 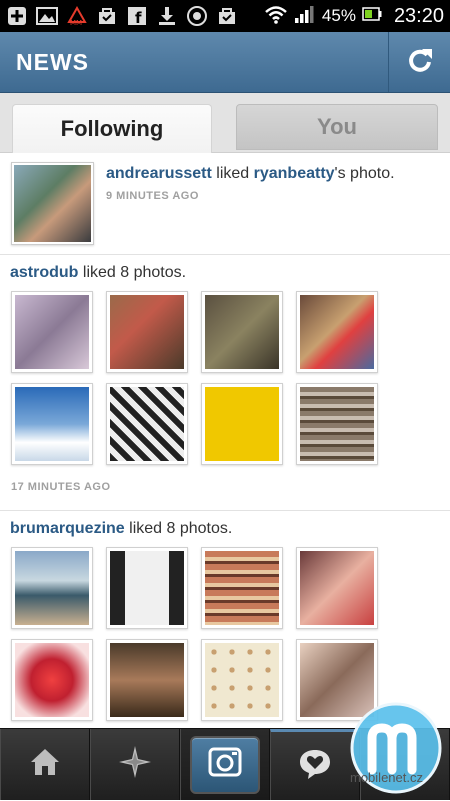 What do you see at coordinates (364, 173) in the screenshot?
I see `activity-suffix: 's photo.` at bounding box center [364, 173].